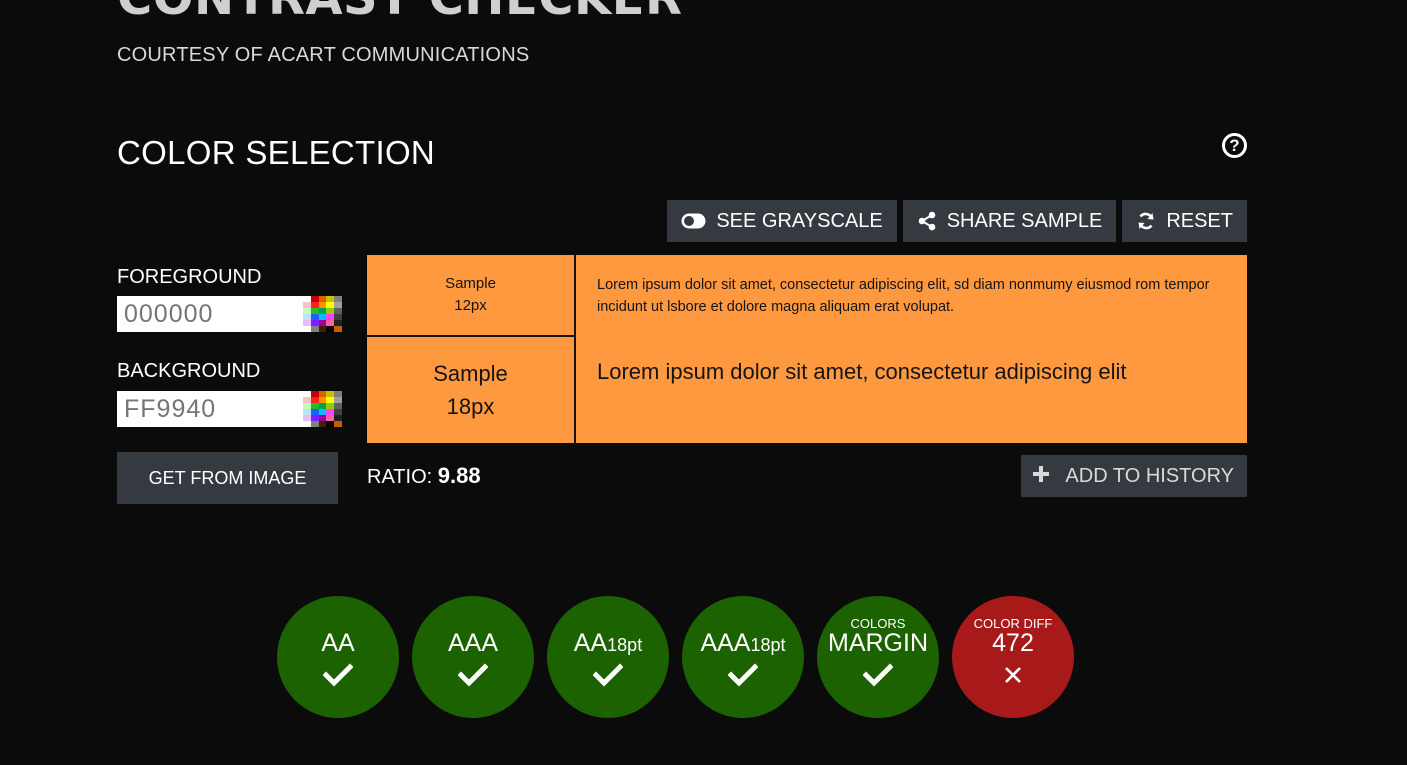  What do you see at coordinates (799, 220) in the screenshot?
I see `see-grayscale-label: SEE GRAYSCALE` at bounding box center [799, 220].